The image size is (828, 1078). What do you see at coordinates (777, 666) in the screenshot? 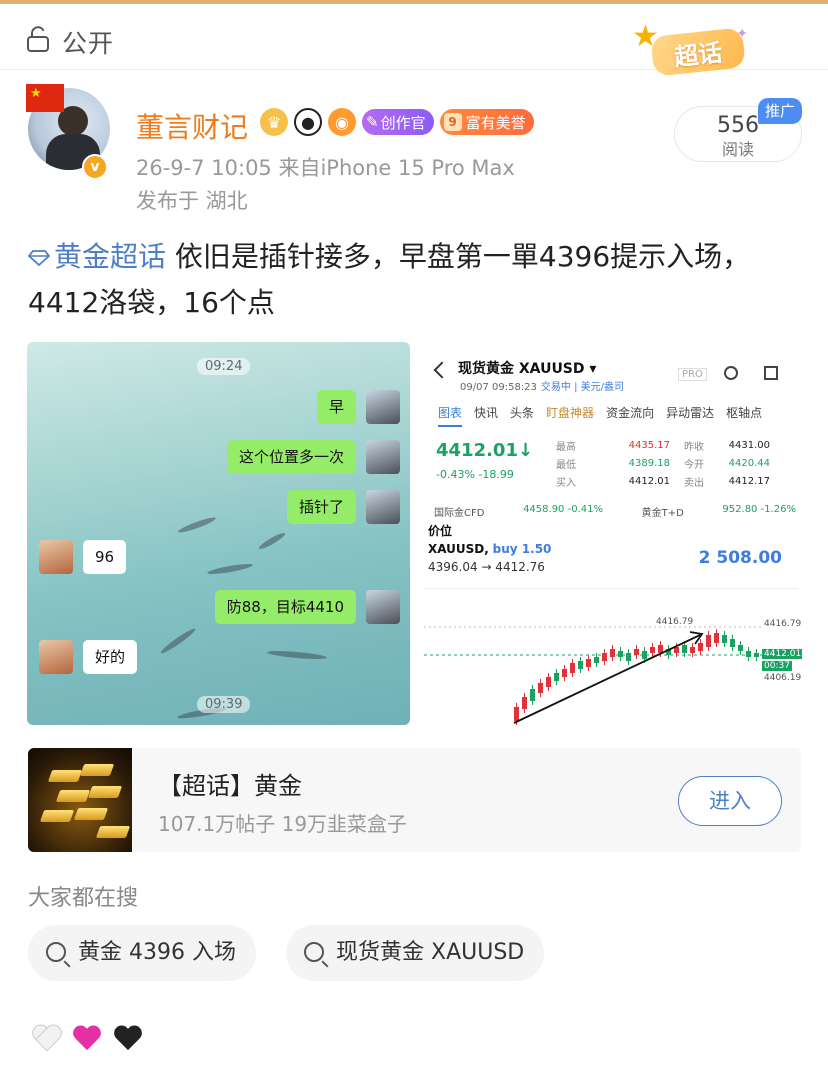
I see `chart-label: 00:37` at bounding box center [777, 666].